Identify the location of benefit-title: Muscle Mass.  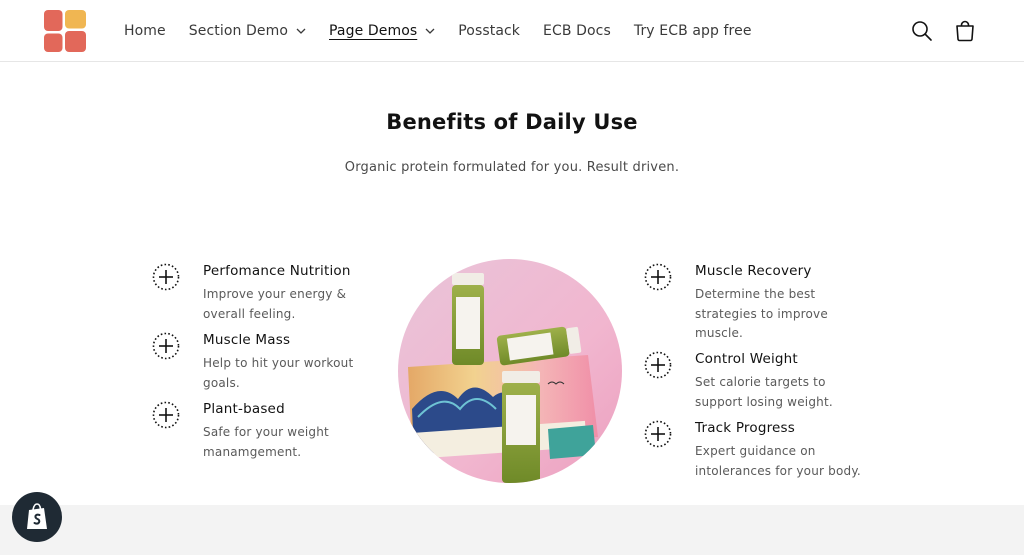
(247, 340).